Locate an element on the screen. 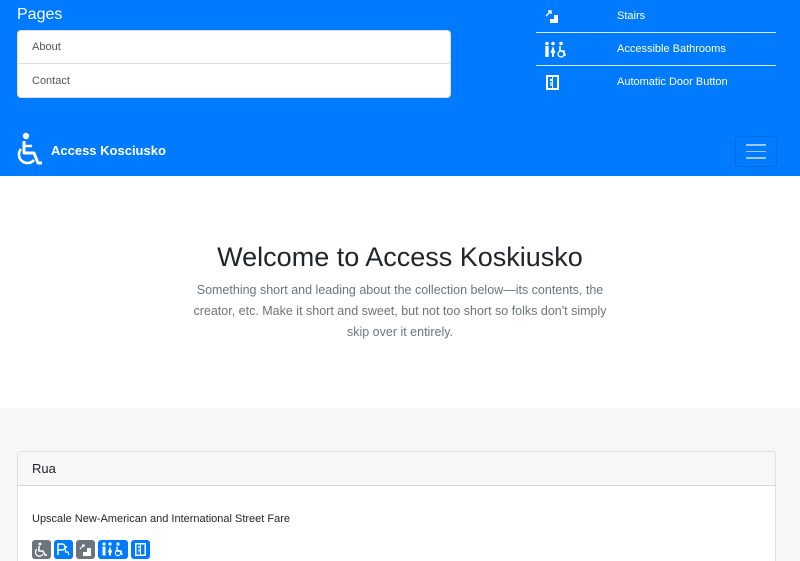 The image size is (800, 561). legend-label-door: Automatic Door Button is located at coordinates (672, 82).